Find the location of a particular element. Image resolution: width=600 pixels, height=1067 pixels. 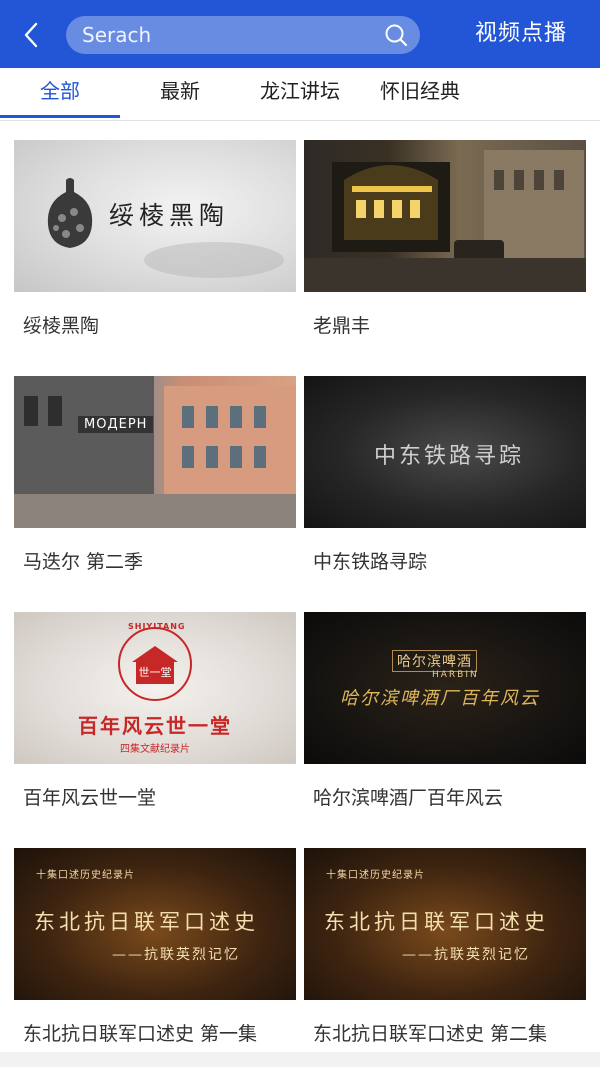

modern-hotel-street-illustration is located at coordinates (155, 452).